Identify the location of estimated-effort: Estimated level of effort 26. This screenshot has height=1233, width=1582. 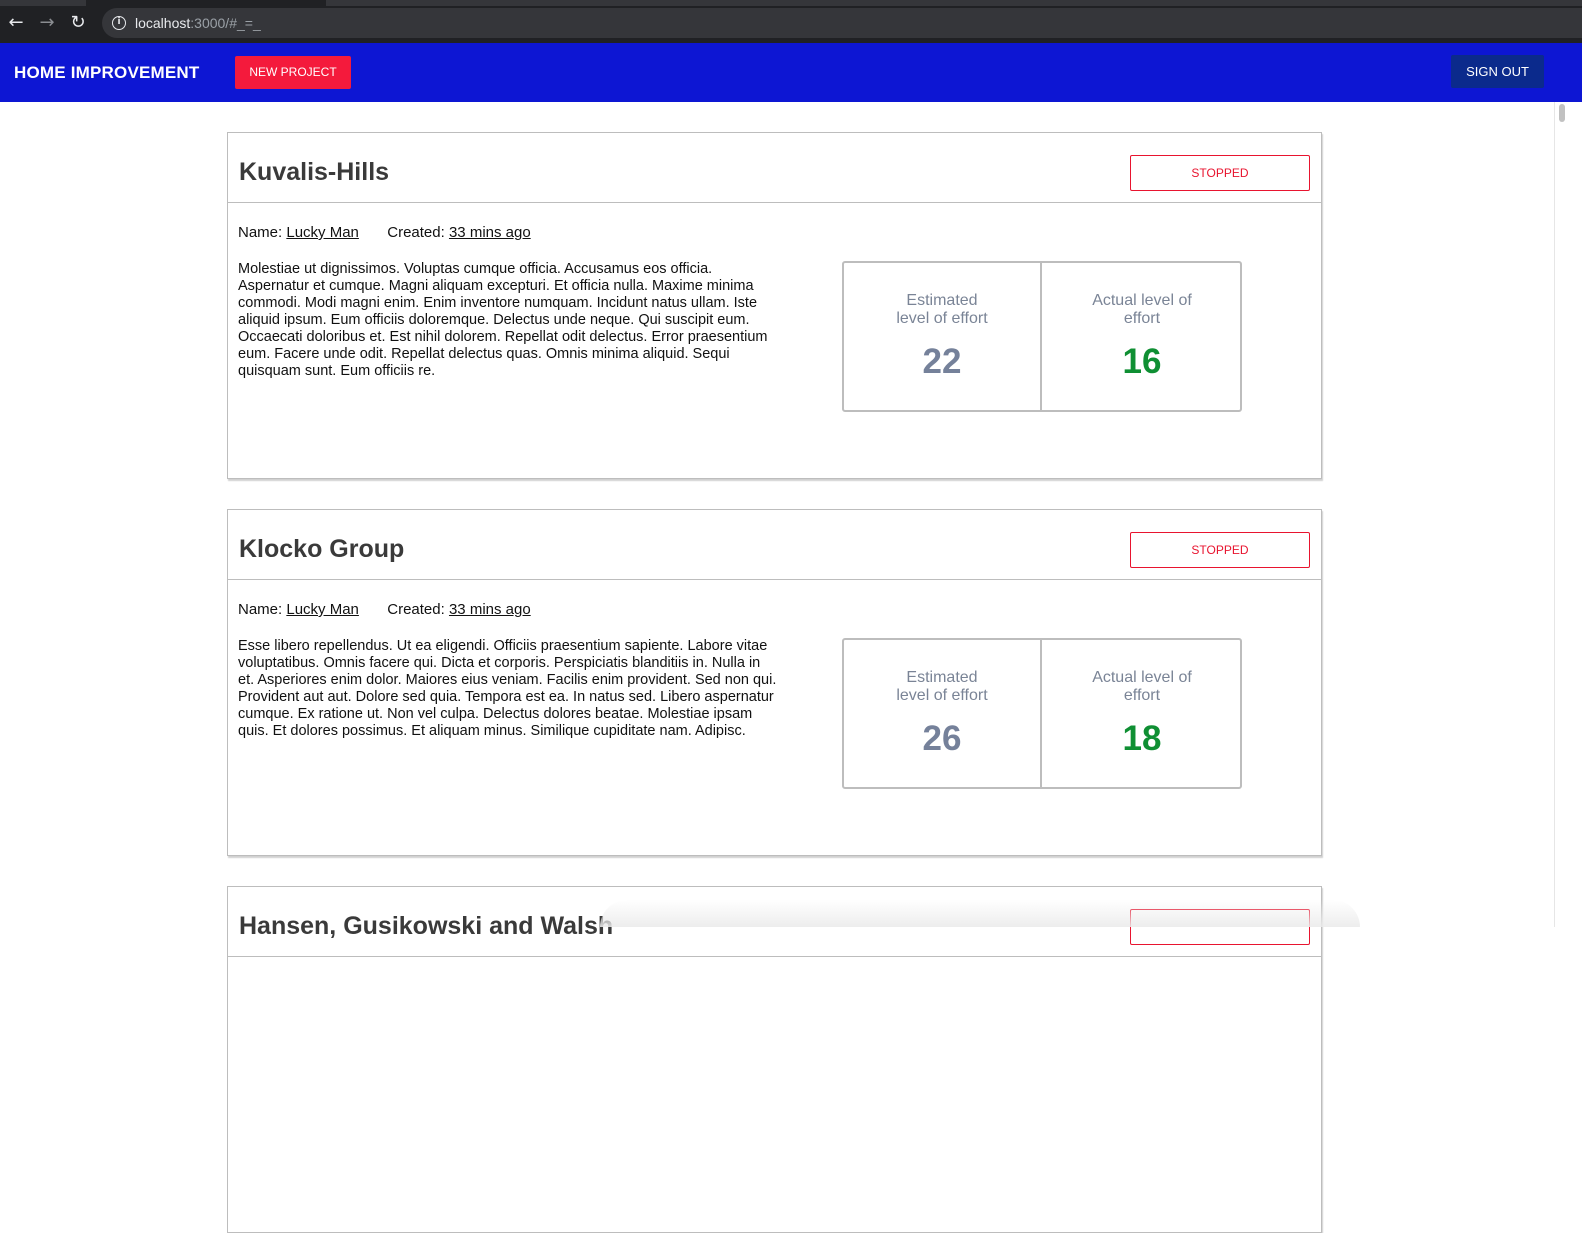
(943, 713).